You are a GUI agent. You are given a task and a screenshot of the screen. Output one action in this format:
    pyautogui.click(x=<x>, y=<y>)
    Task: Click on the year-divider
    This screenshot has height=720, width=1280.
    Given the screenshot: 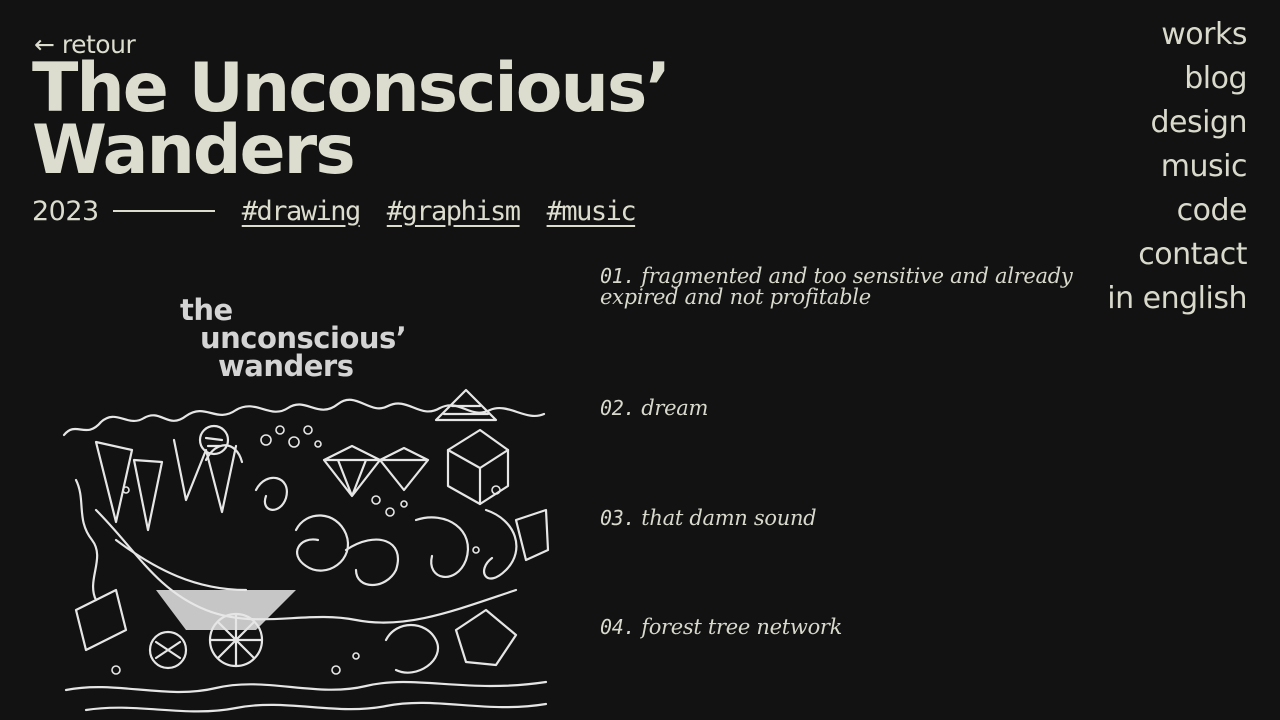 What is the action you would take?
    pyautogui.click(x=163, y=211)
    